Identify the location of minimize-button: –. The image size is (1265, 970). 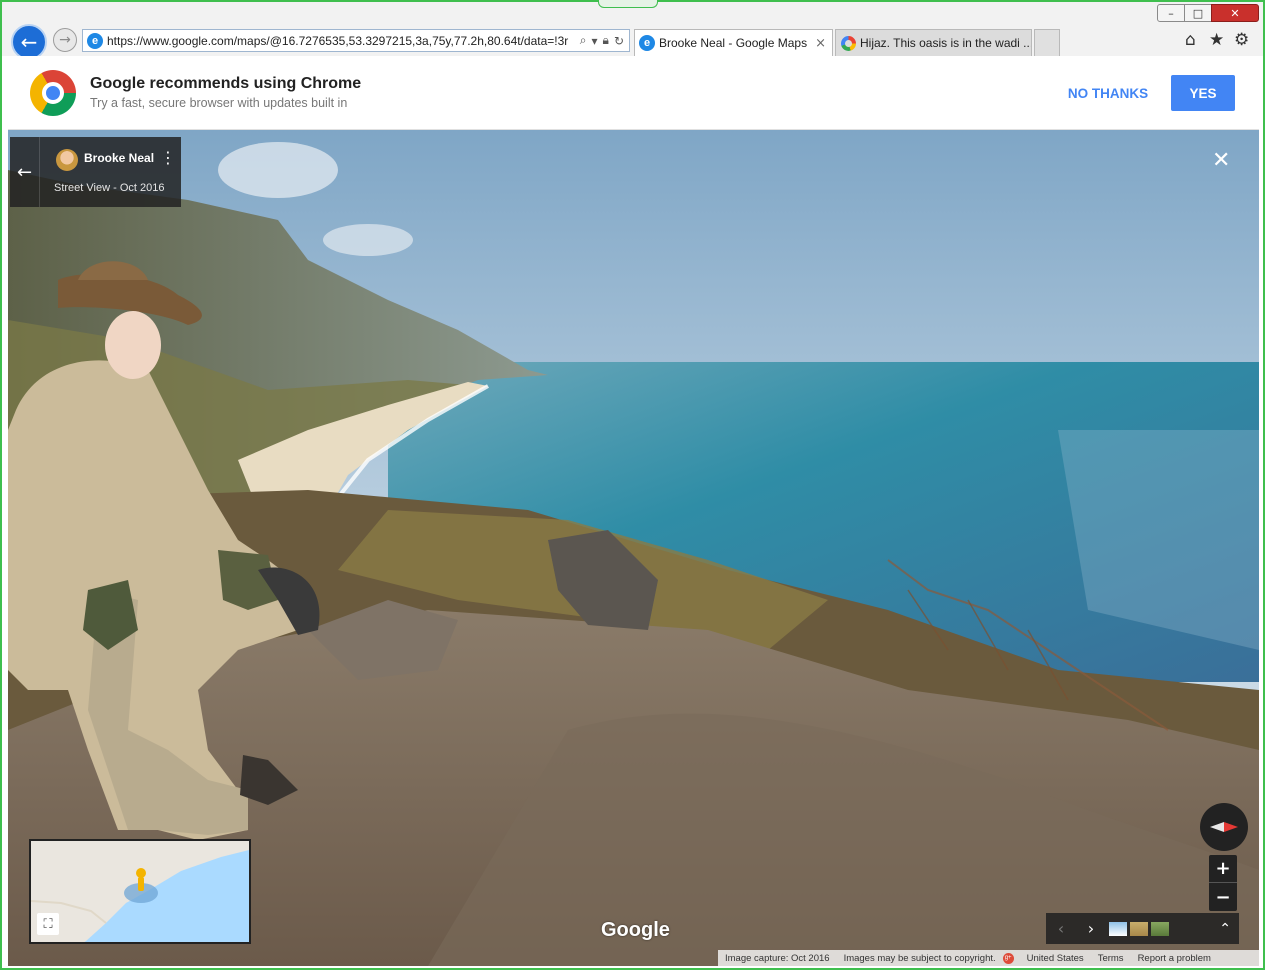
(1171, 13).